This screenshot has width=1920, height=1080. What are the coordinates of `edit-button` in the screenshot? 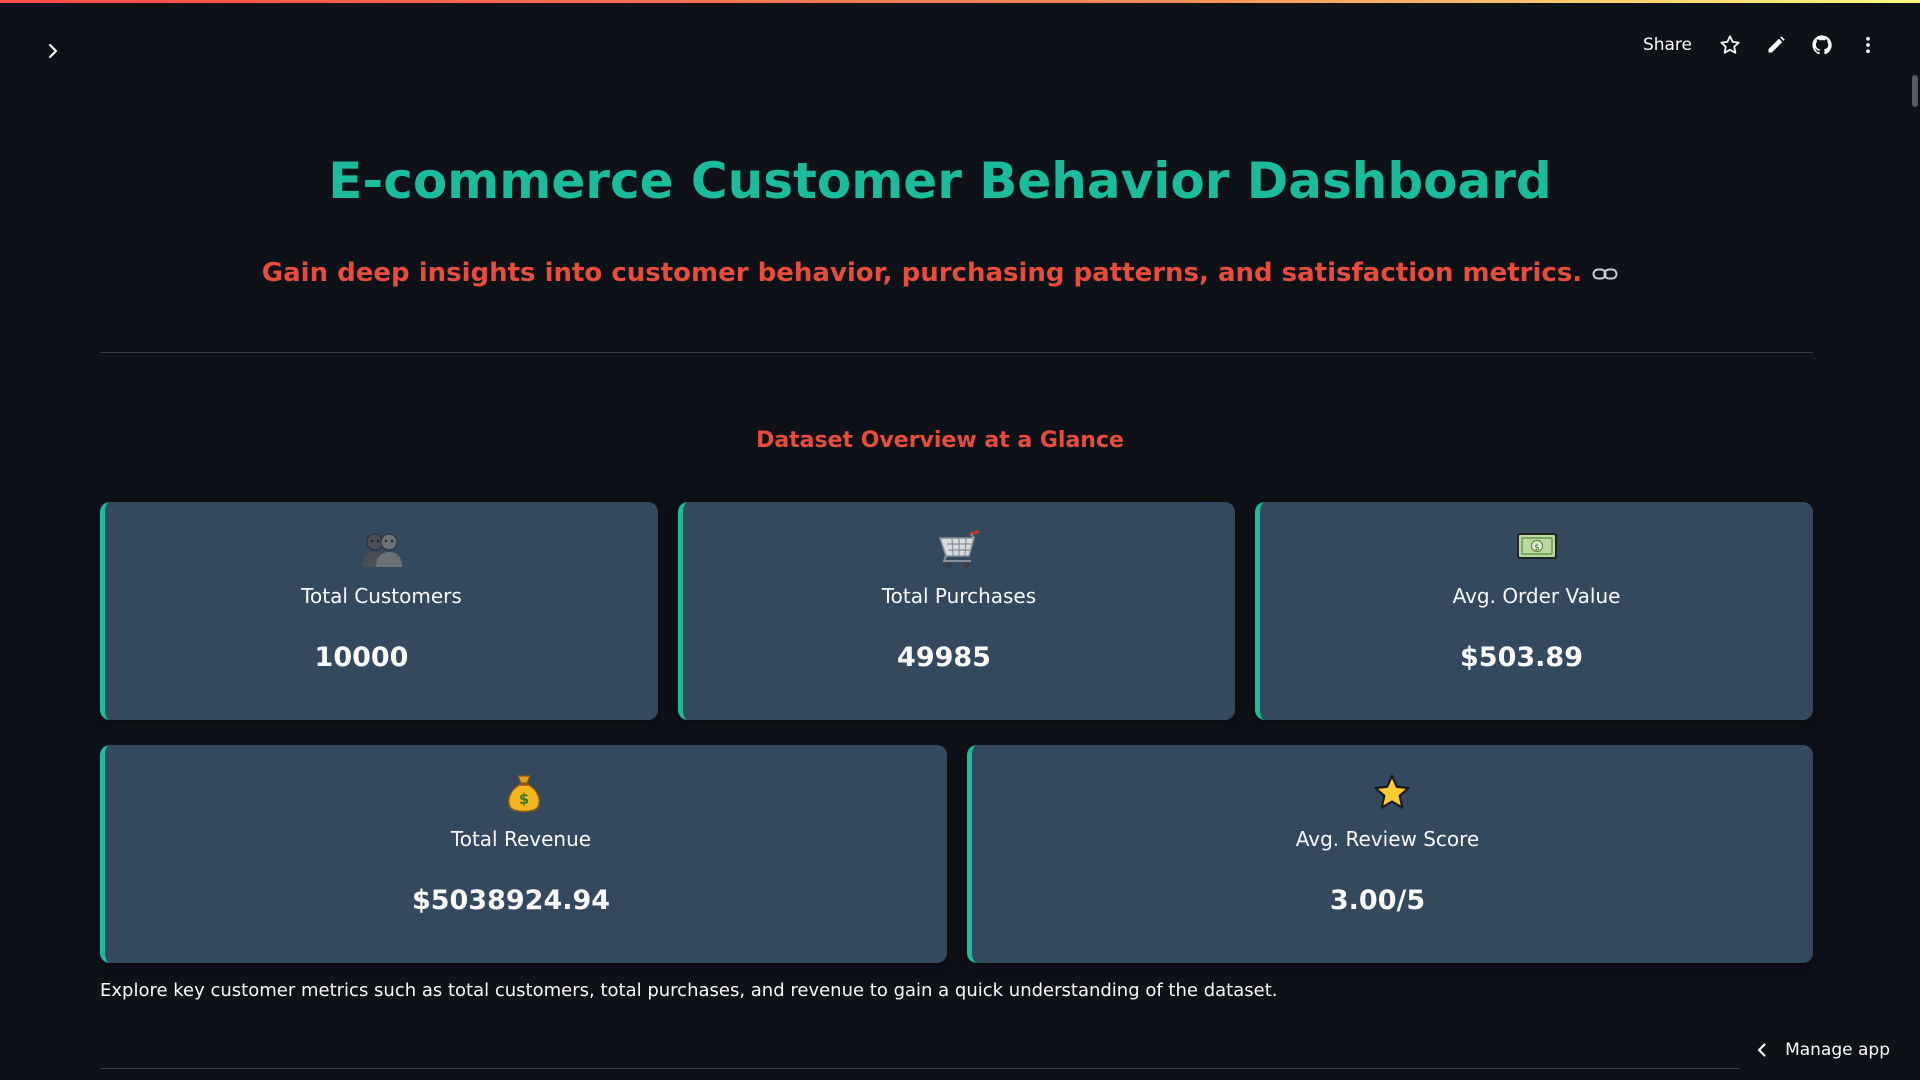 It's located at (1776, 45).